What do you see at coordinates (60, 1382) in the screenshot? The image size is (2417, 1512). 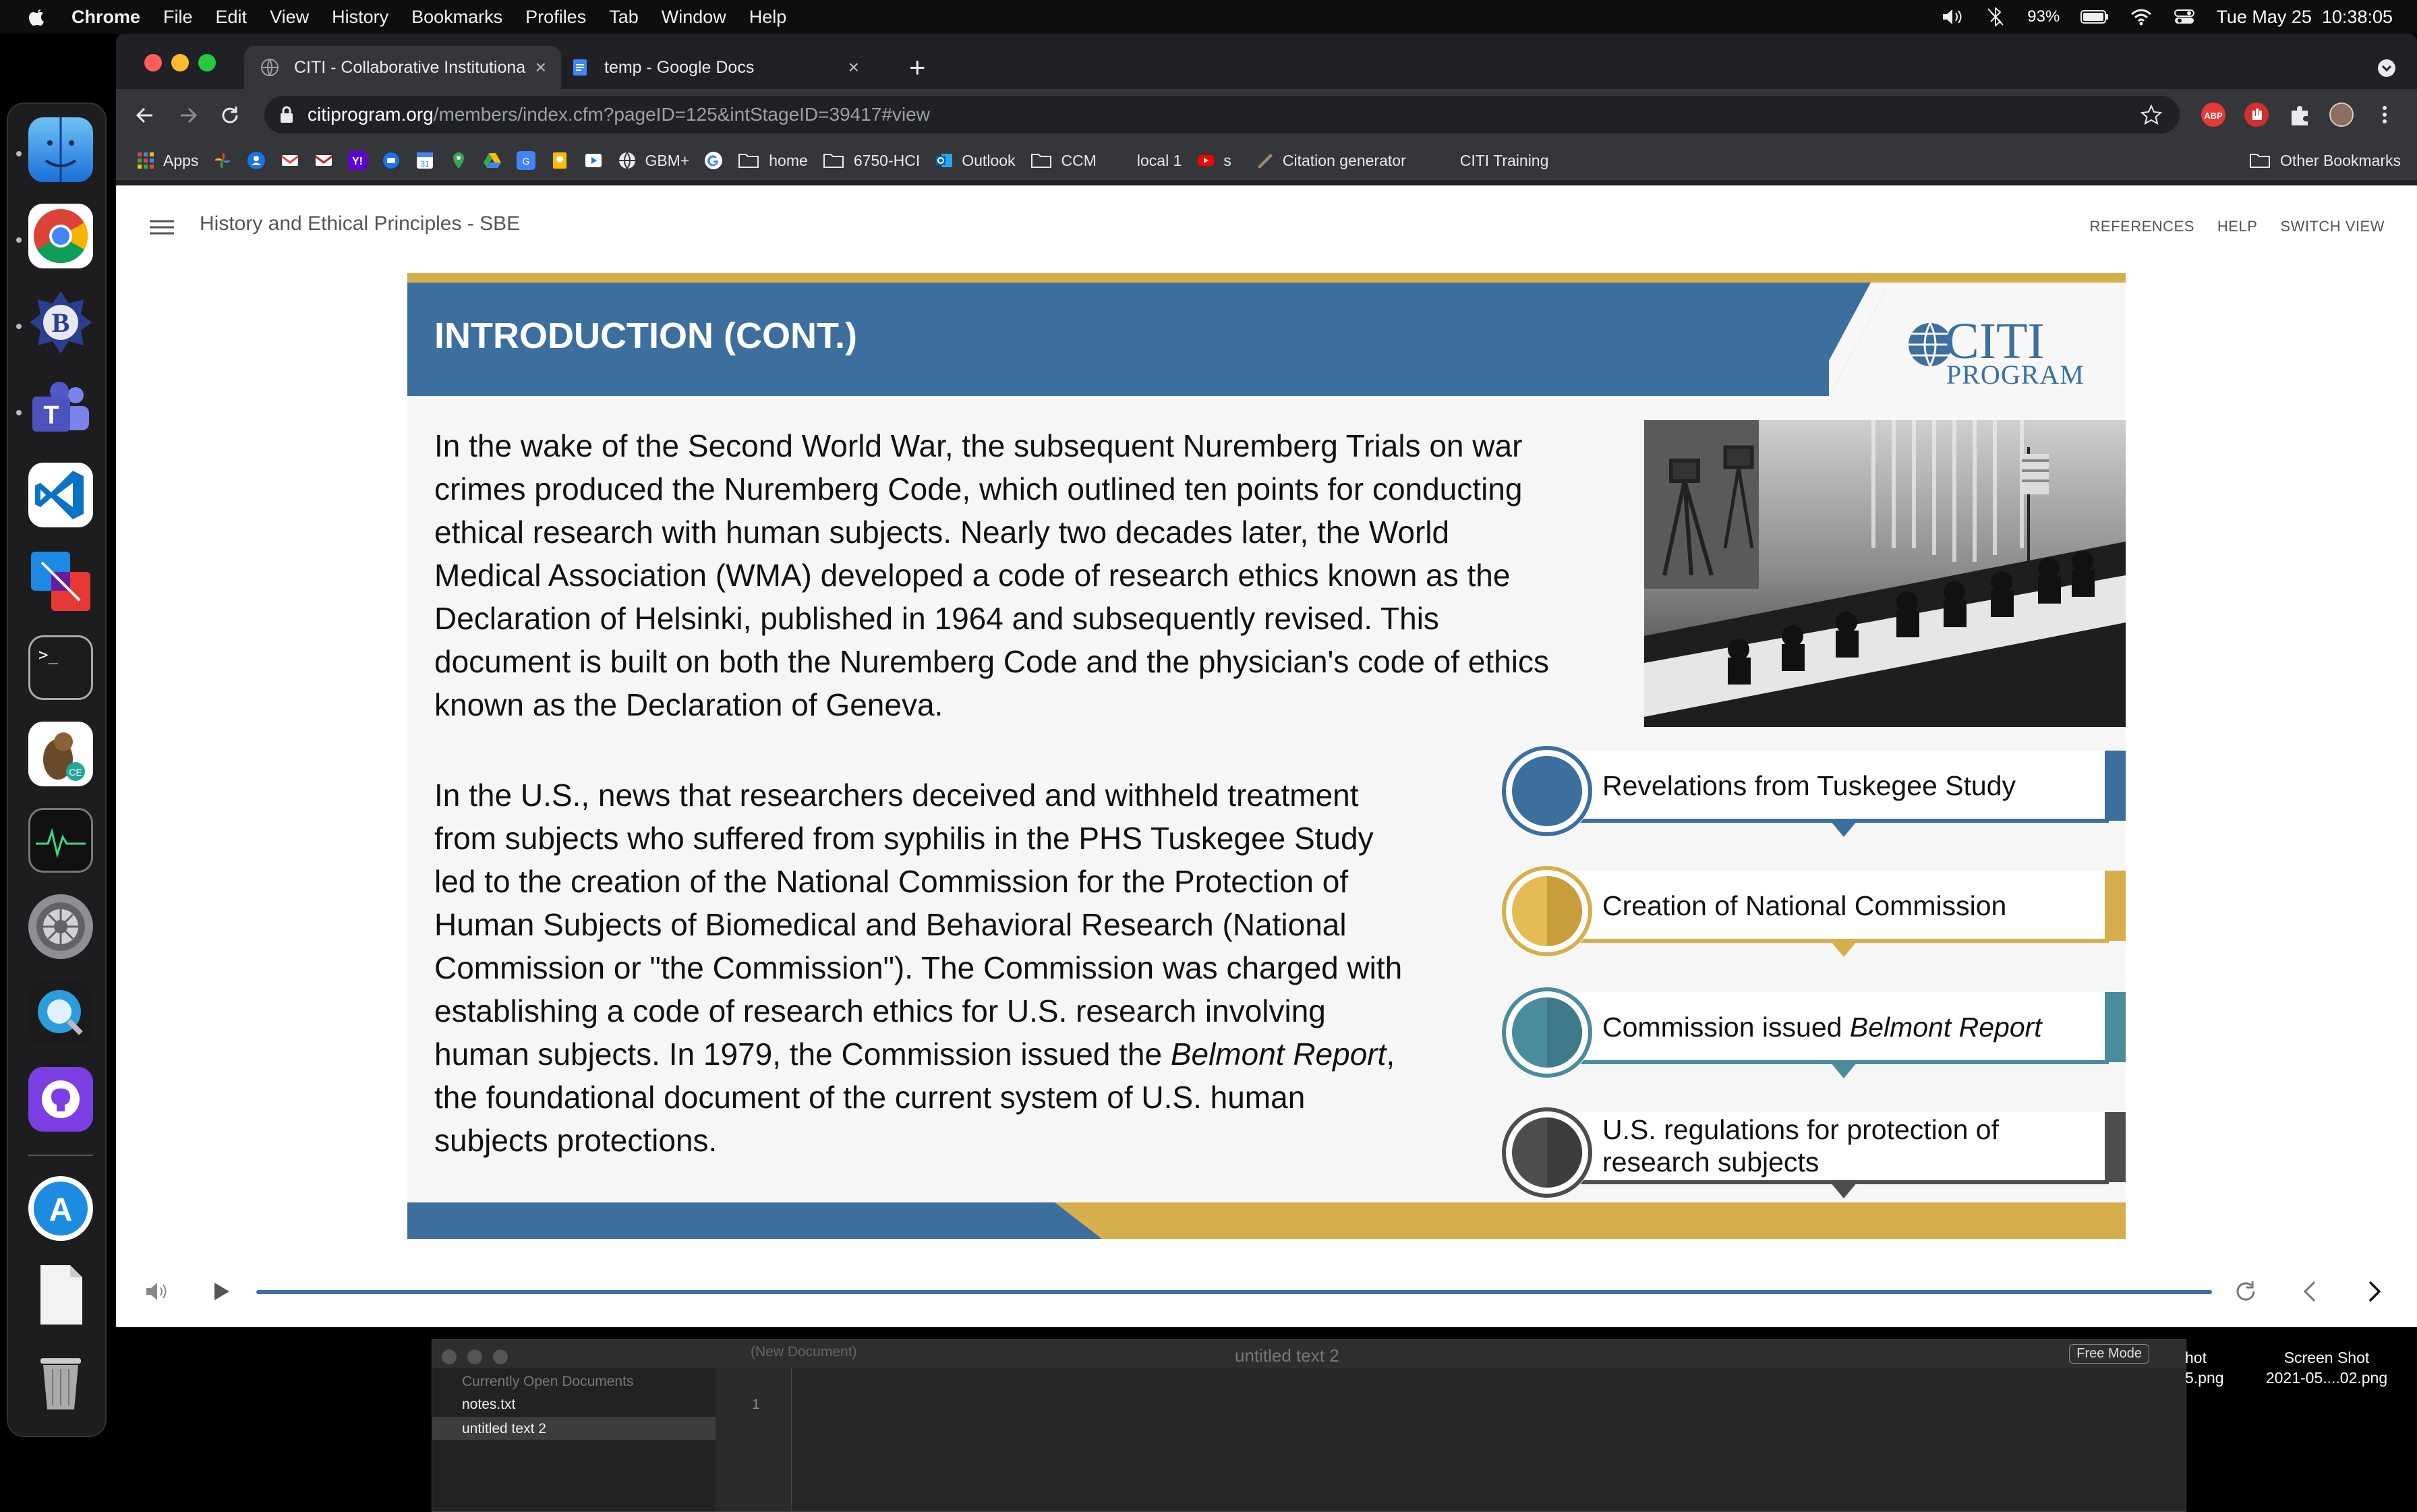 I see `trash-icon` at bounding box center [60, 1382].